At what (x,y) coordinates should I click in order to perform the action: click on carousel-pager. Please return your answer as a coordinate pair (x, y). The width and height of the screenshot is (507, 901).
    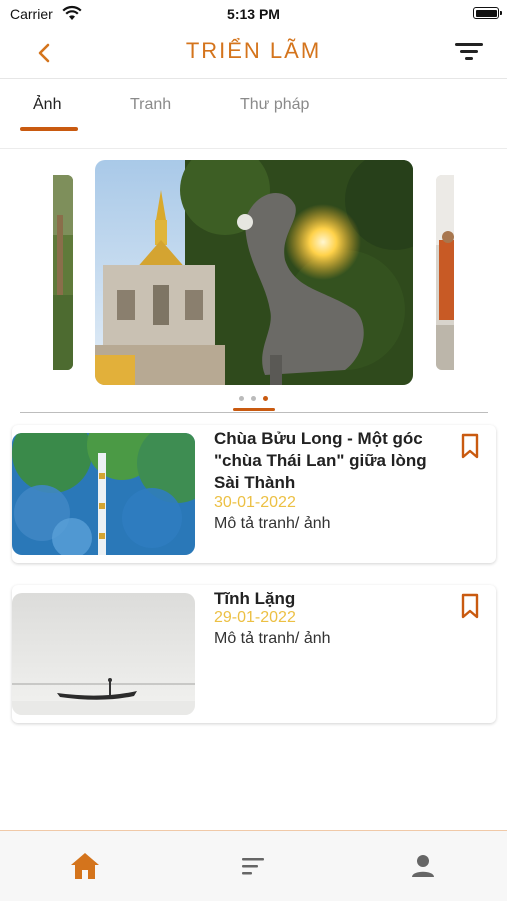
    Looking at the image, I should click on (253, 401).